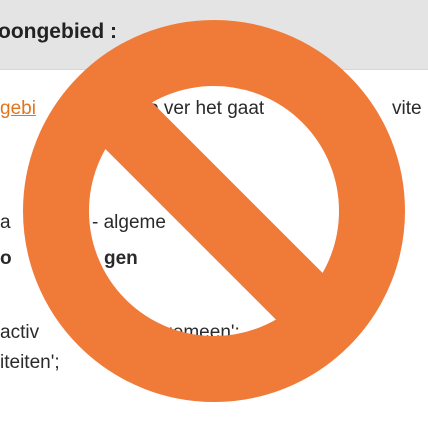 The image size is (428, 422). I want to click on content-line-3-right: gen, so click(121, 258).